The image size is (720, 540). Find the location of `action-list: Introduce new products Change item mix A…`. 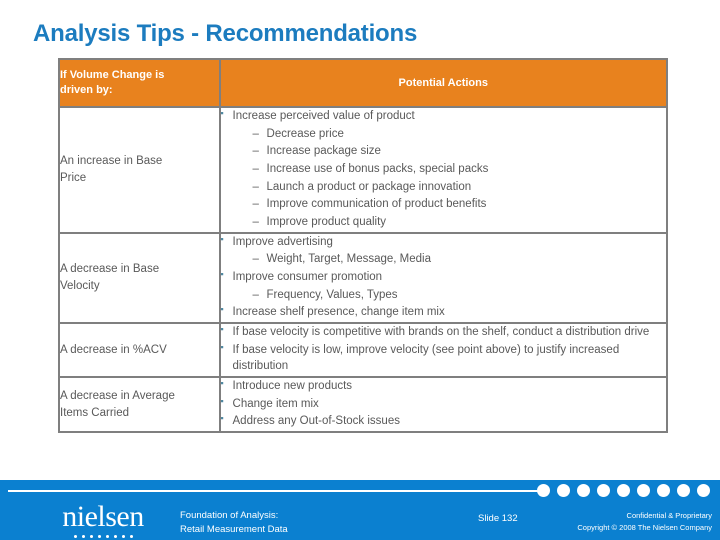

action-list: Introduce new products Change item mix A… is located at coordinates (443, 403).